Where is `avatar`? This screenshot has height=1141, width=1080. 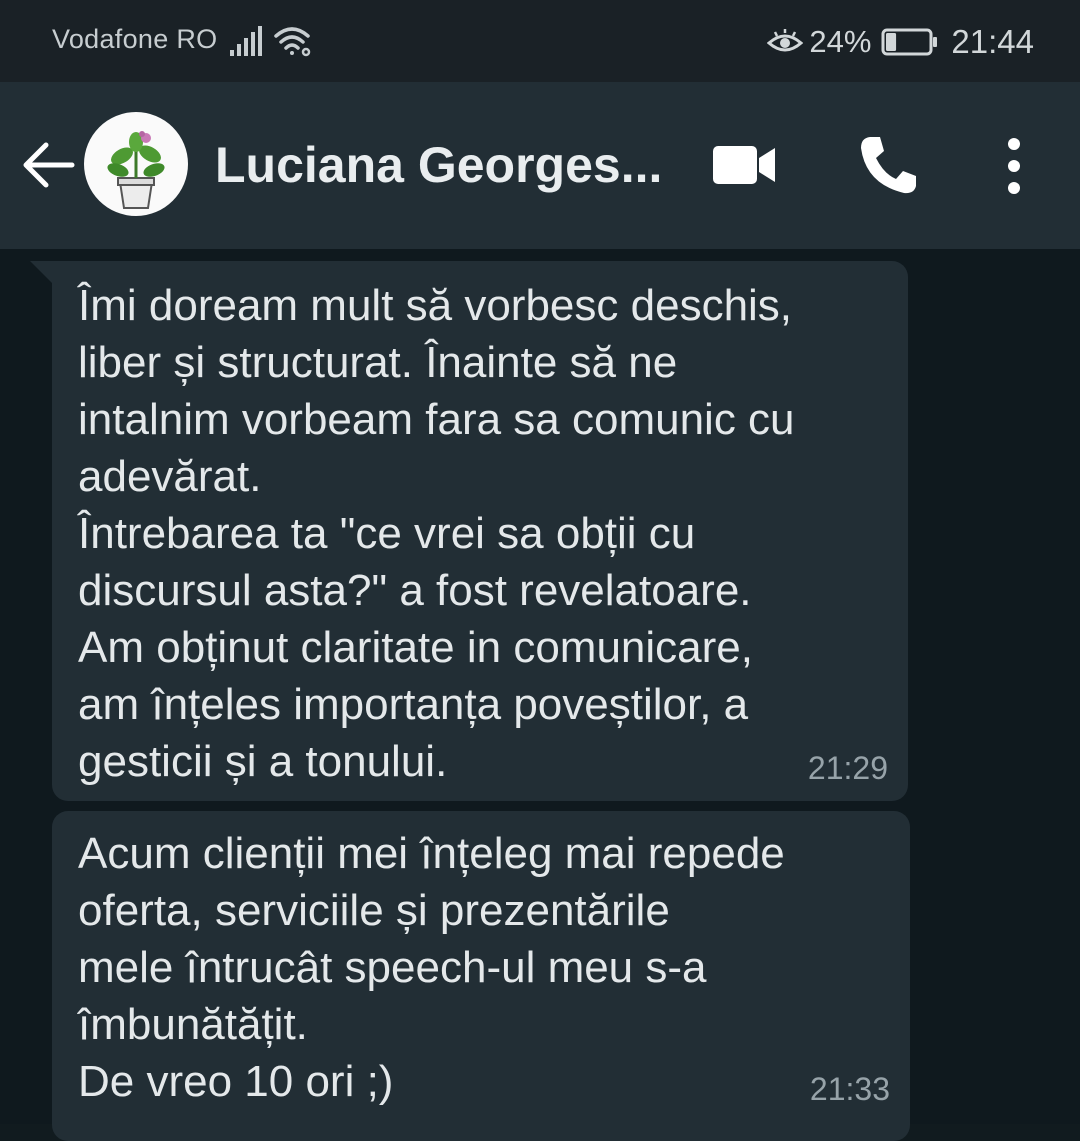
avatar is located at coordinates (136, 164).